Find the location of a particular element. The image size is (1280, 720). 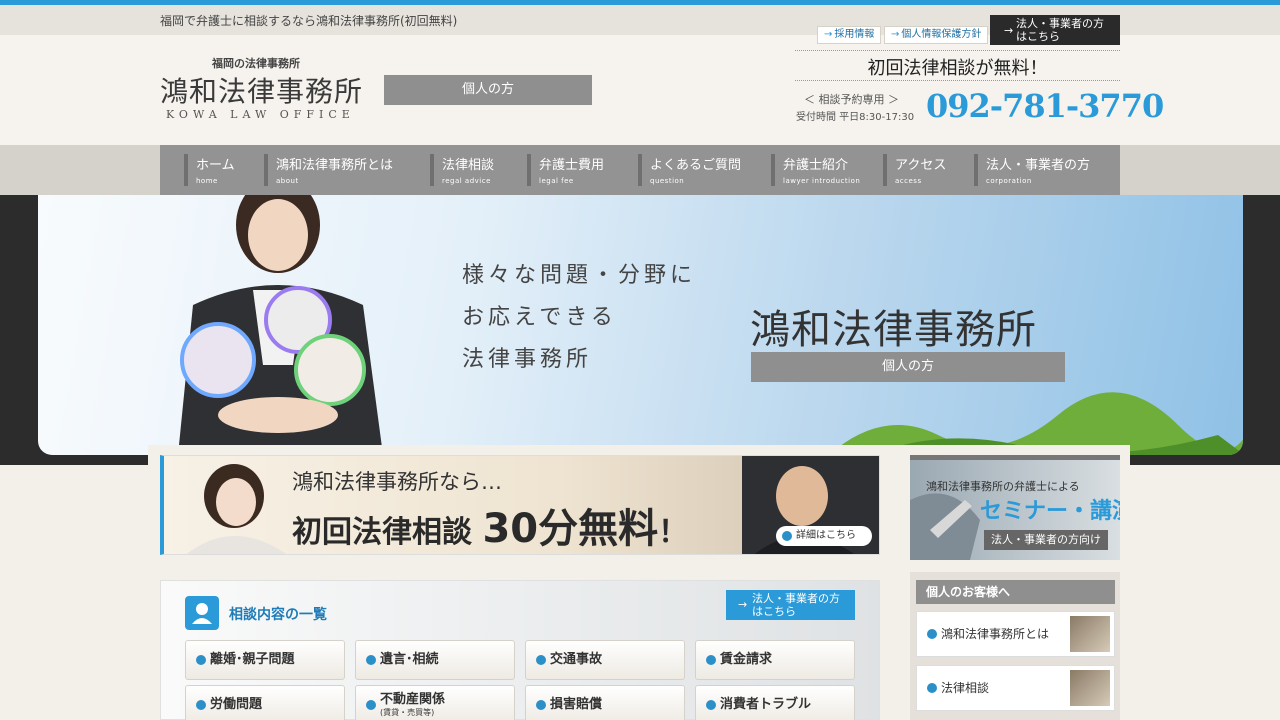

banner-line2-post: ！ is located at coordinates (673, 532).